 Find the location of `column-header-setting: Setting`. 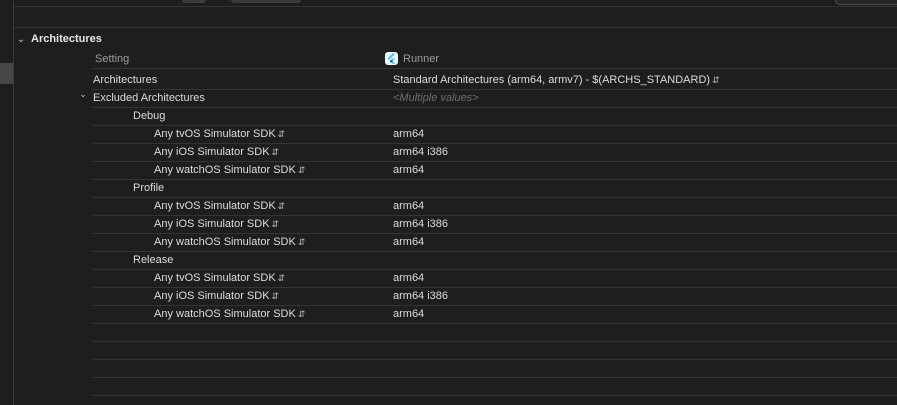

column-header-setting: Setting is located at coordinates (112, 59).